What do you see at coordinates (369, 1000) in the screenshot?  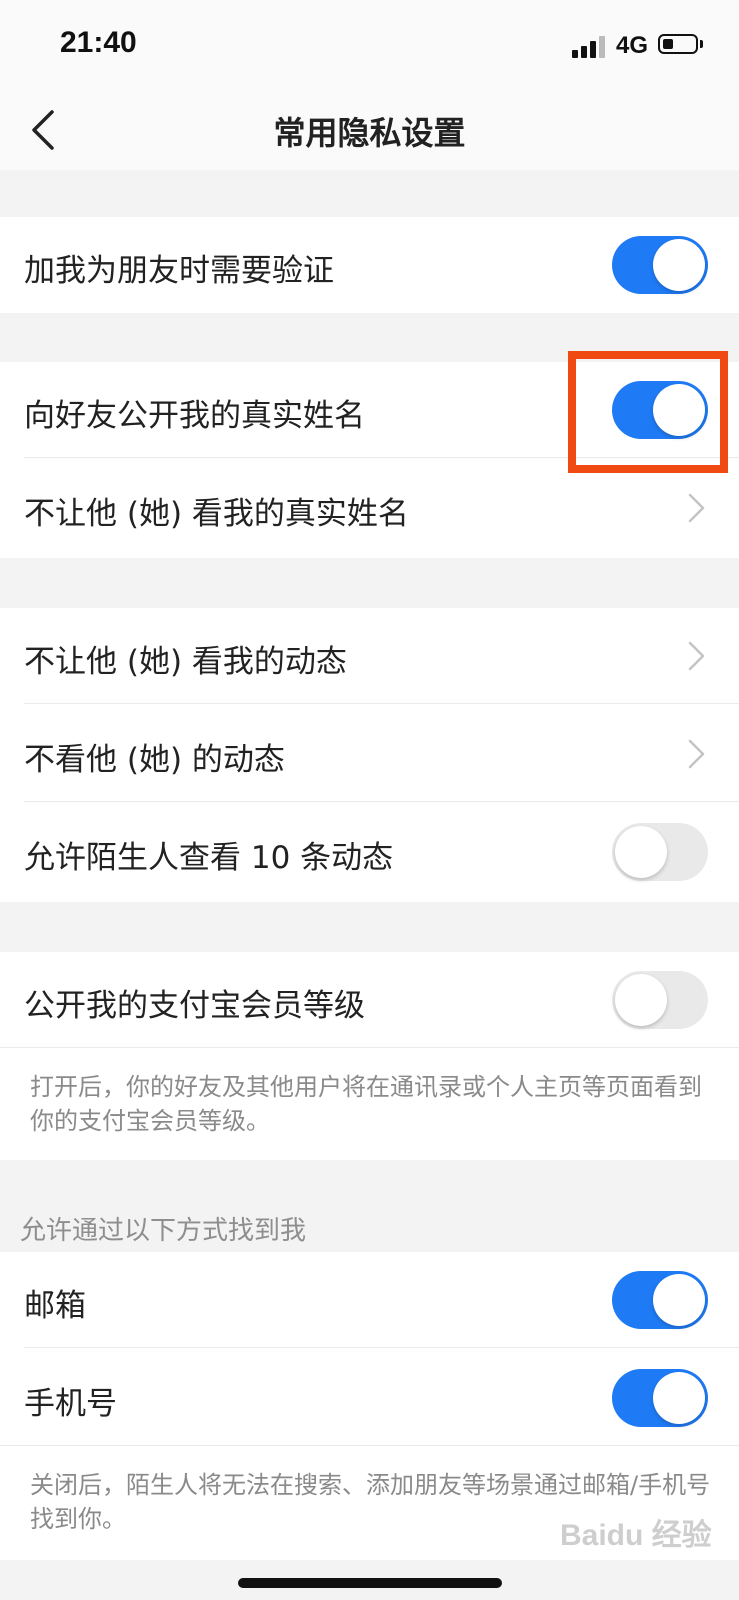 I see `row-show-level: 公开我的支付宝会员等级` at bounding box center [369, 1000].